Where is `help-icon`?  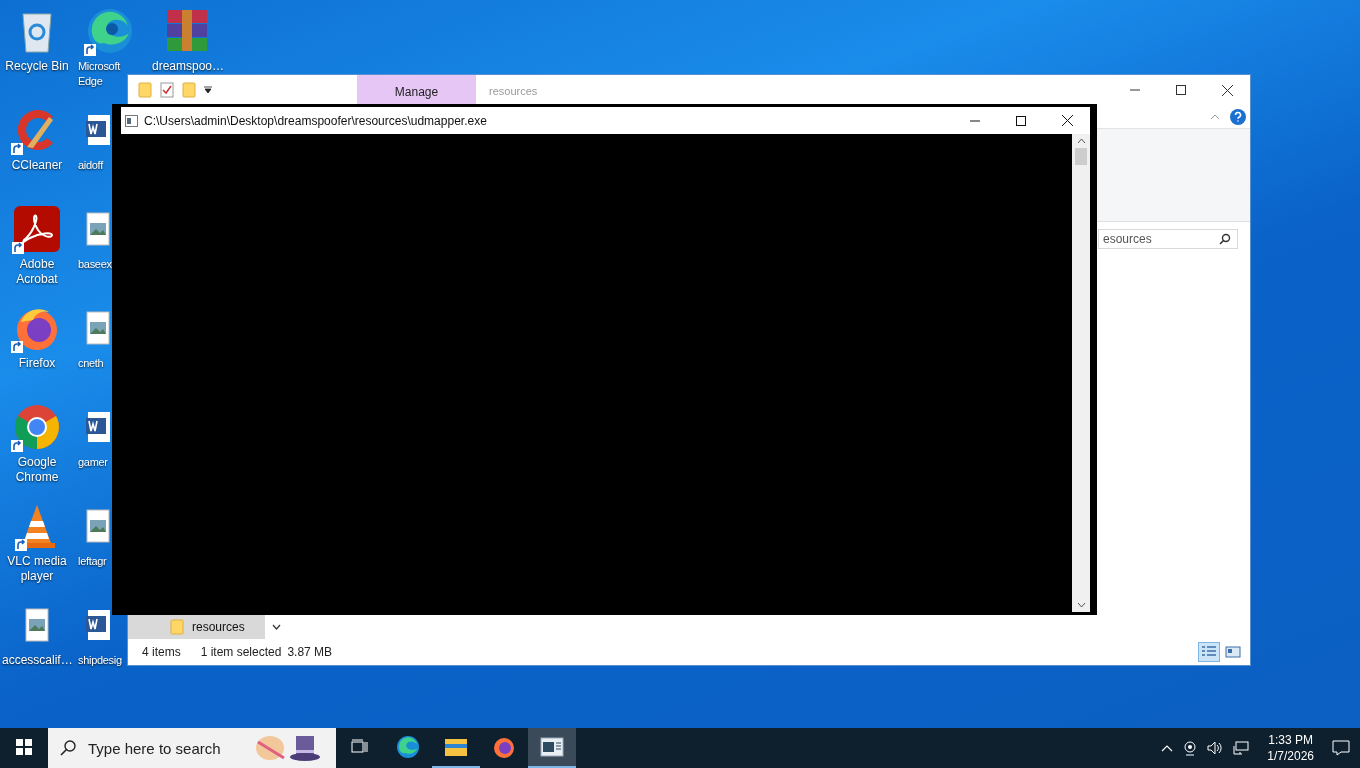 help-icon is located at coordinates (1238, 116).